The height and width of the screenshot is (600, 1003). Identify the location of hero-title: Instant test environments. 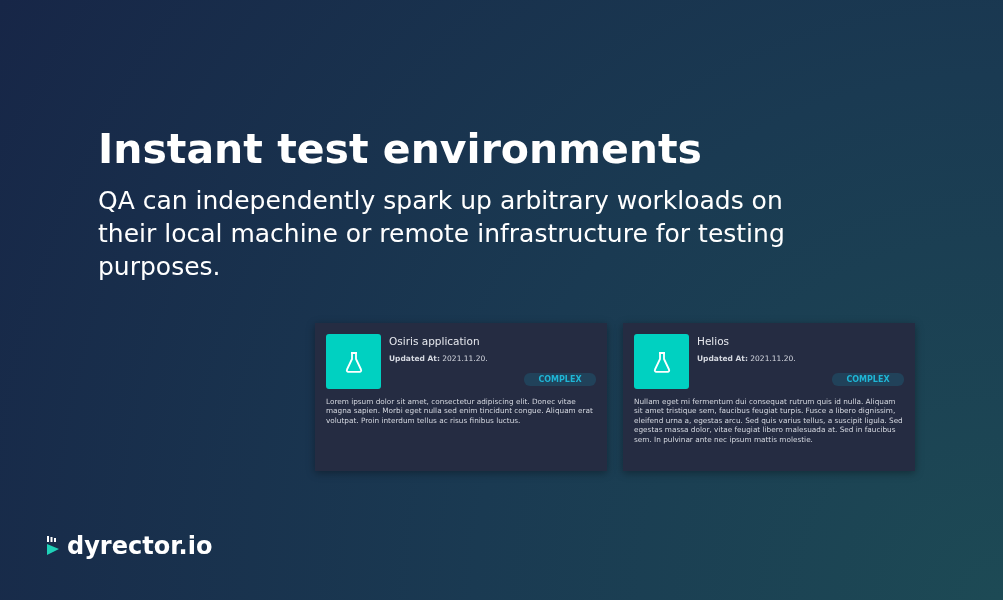
(400, 149).